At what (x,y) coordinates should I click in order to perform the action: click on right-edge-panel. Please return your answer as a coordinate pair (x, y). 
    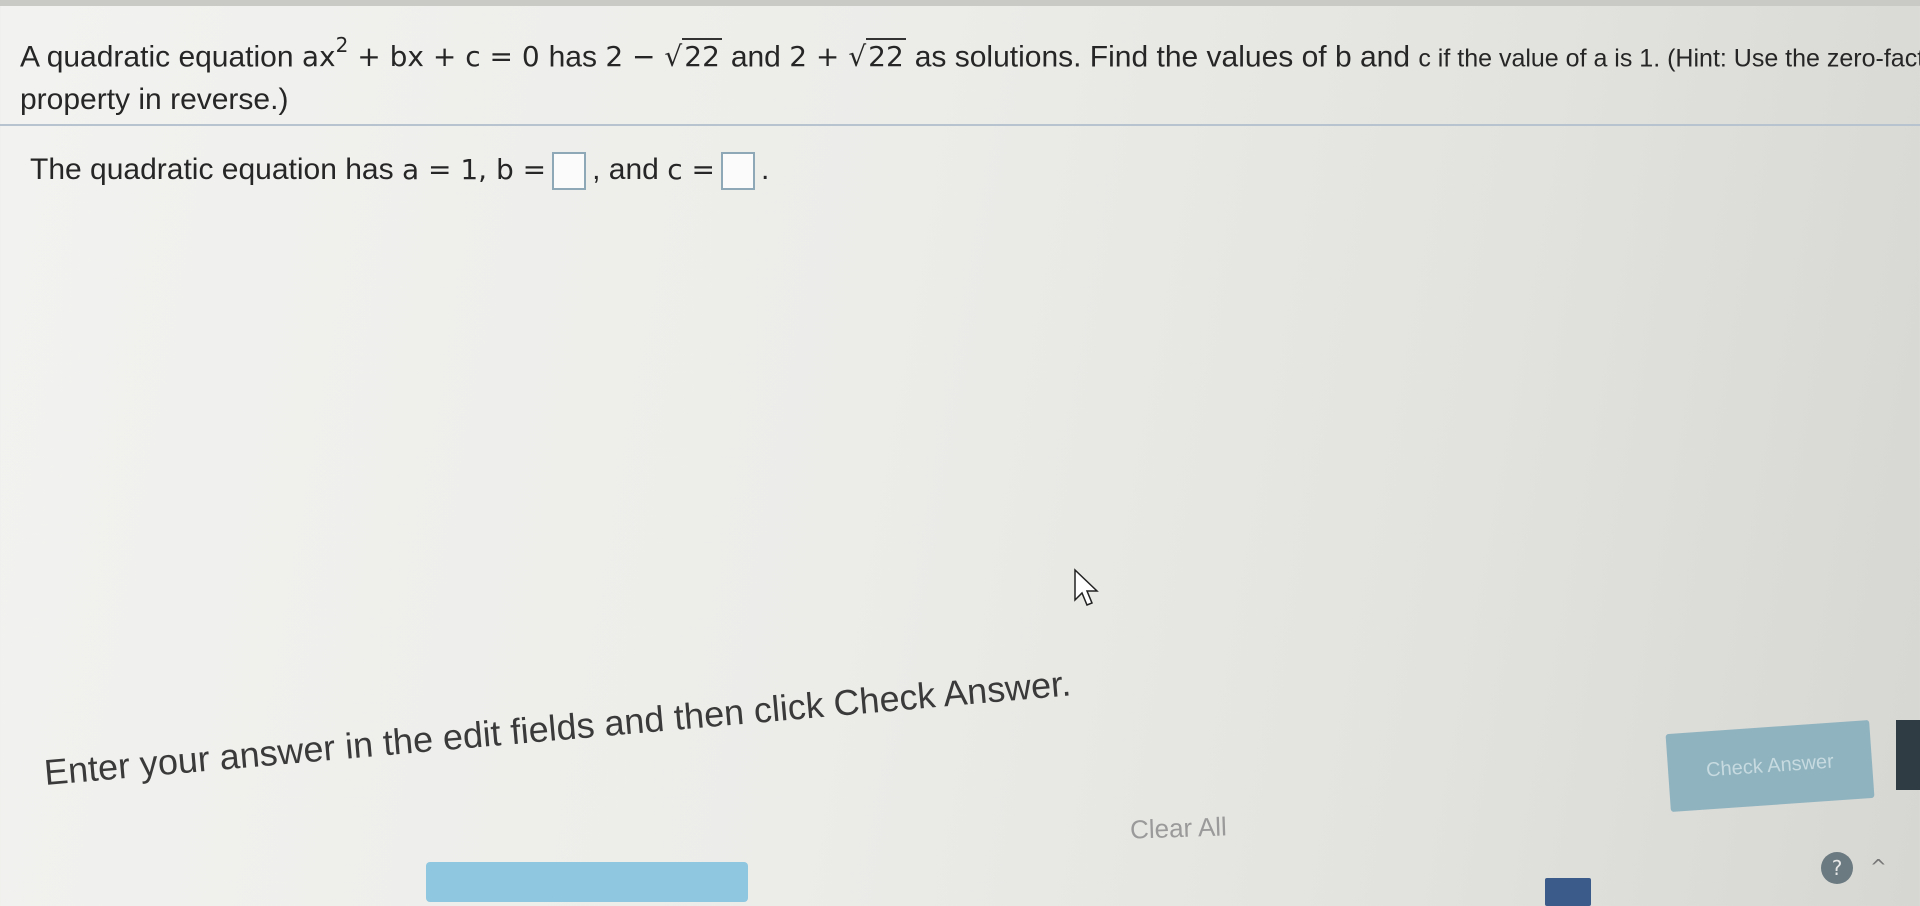
    Looking at the image, I should click on (1908, 755).